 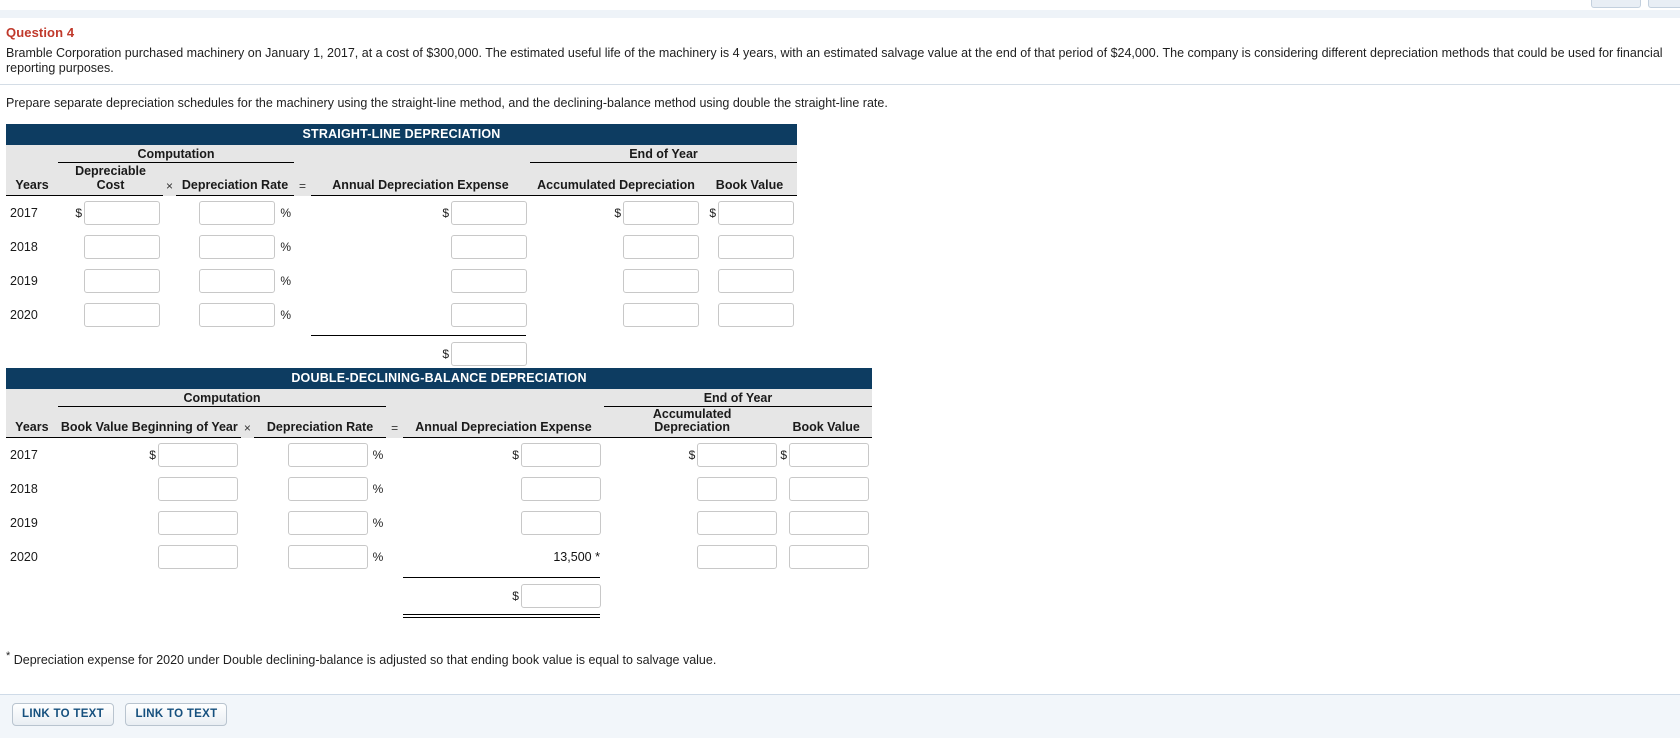 What do you see at coordinates (829, 455) in the screenshot?
I see `ddb-book-value-input-2017` at bounding box center [829, 455].